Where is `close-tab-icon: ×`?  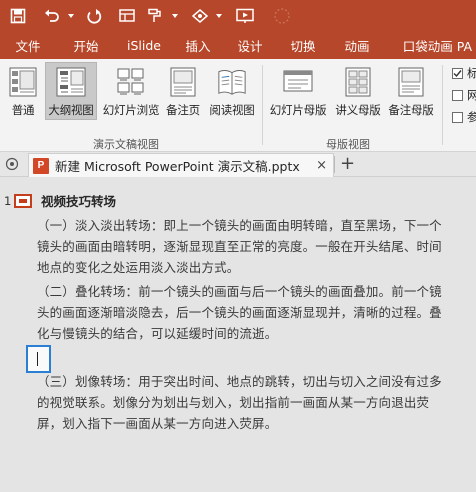
close-tab-icon: × is located at coordinates (321, 165).